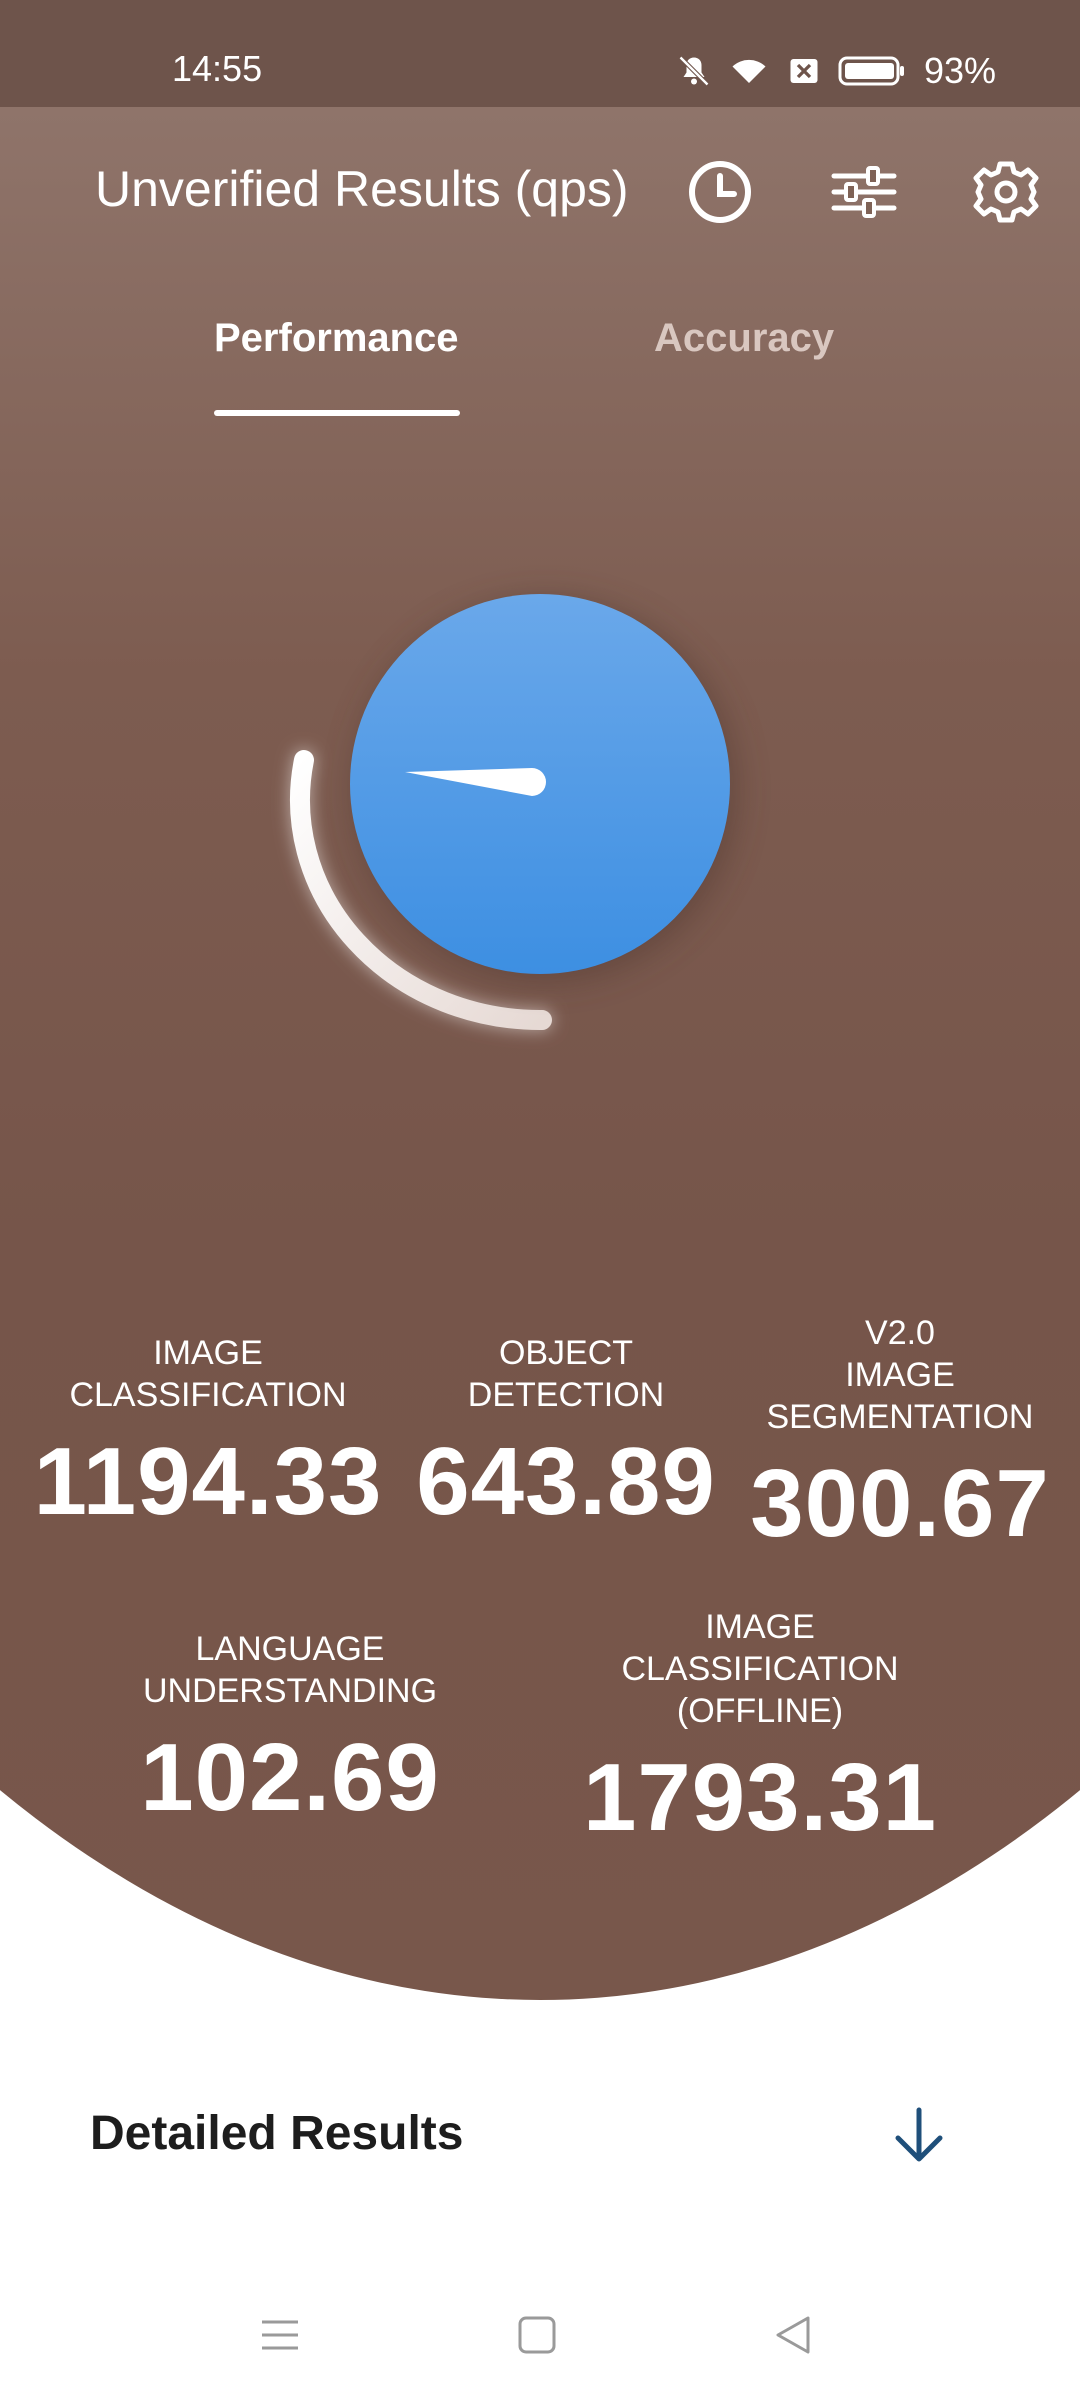 This screenshot has height=2400, width=1080. Describe the element at coordinates (759, 1797) in the screenshot. I see `metric-value: 1793.31` at that location.